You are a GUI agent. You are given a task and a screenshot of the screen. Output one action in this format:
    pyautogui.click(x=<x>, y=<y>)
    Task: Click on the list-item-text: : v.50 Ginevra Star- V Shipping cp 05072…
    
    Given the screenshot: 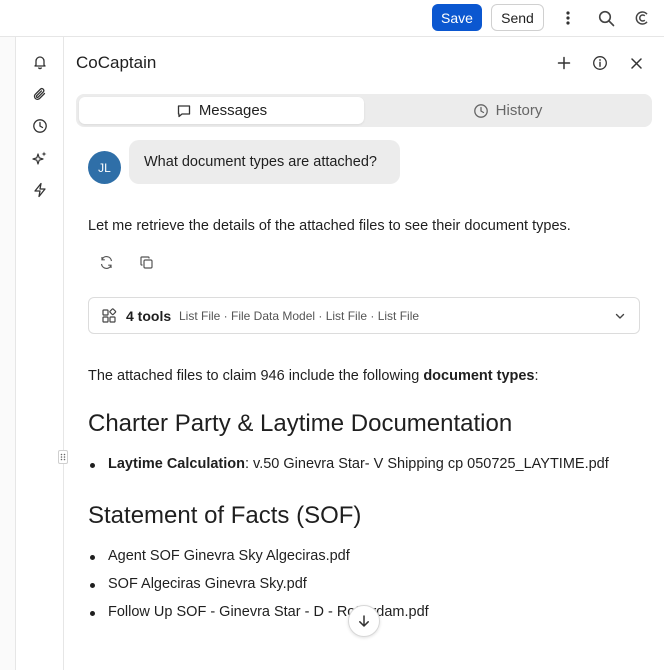 What is the action you would take?
    pyautogui.click(x=426, y=464)
    